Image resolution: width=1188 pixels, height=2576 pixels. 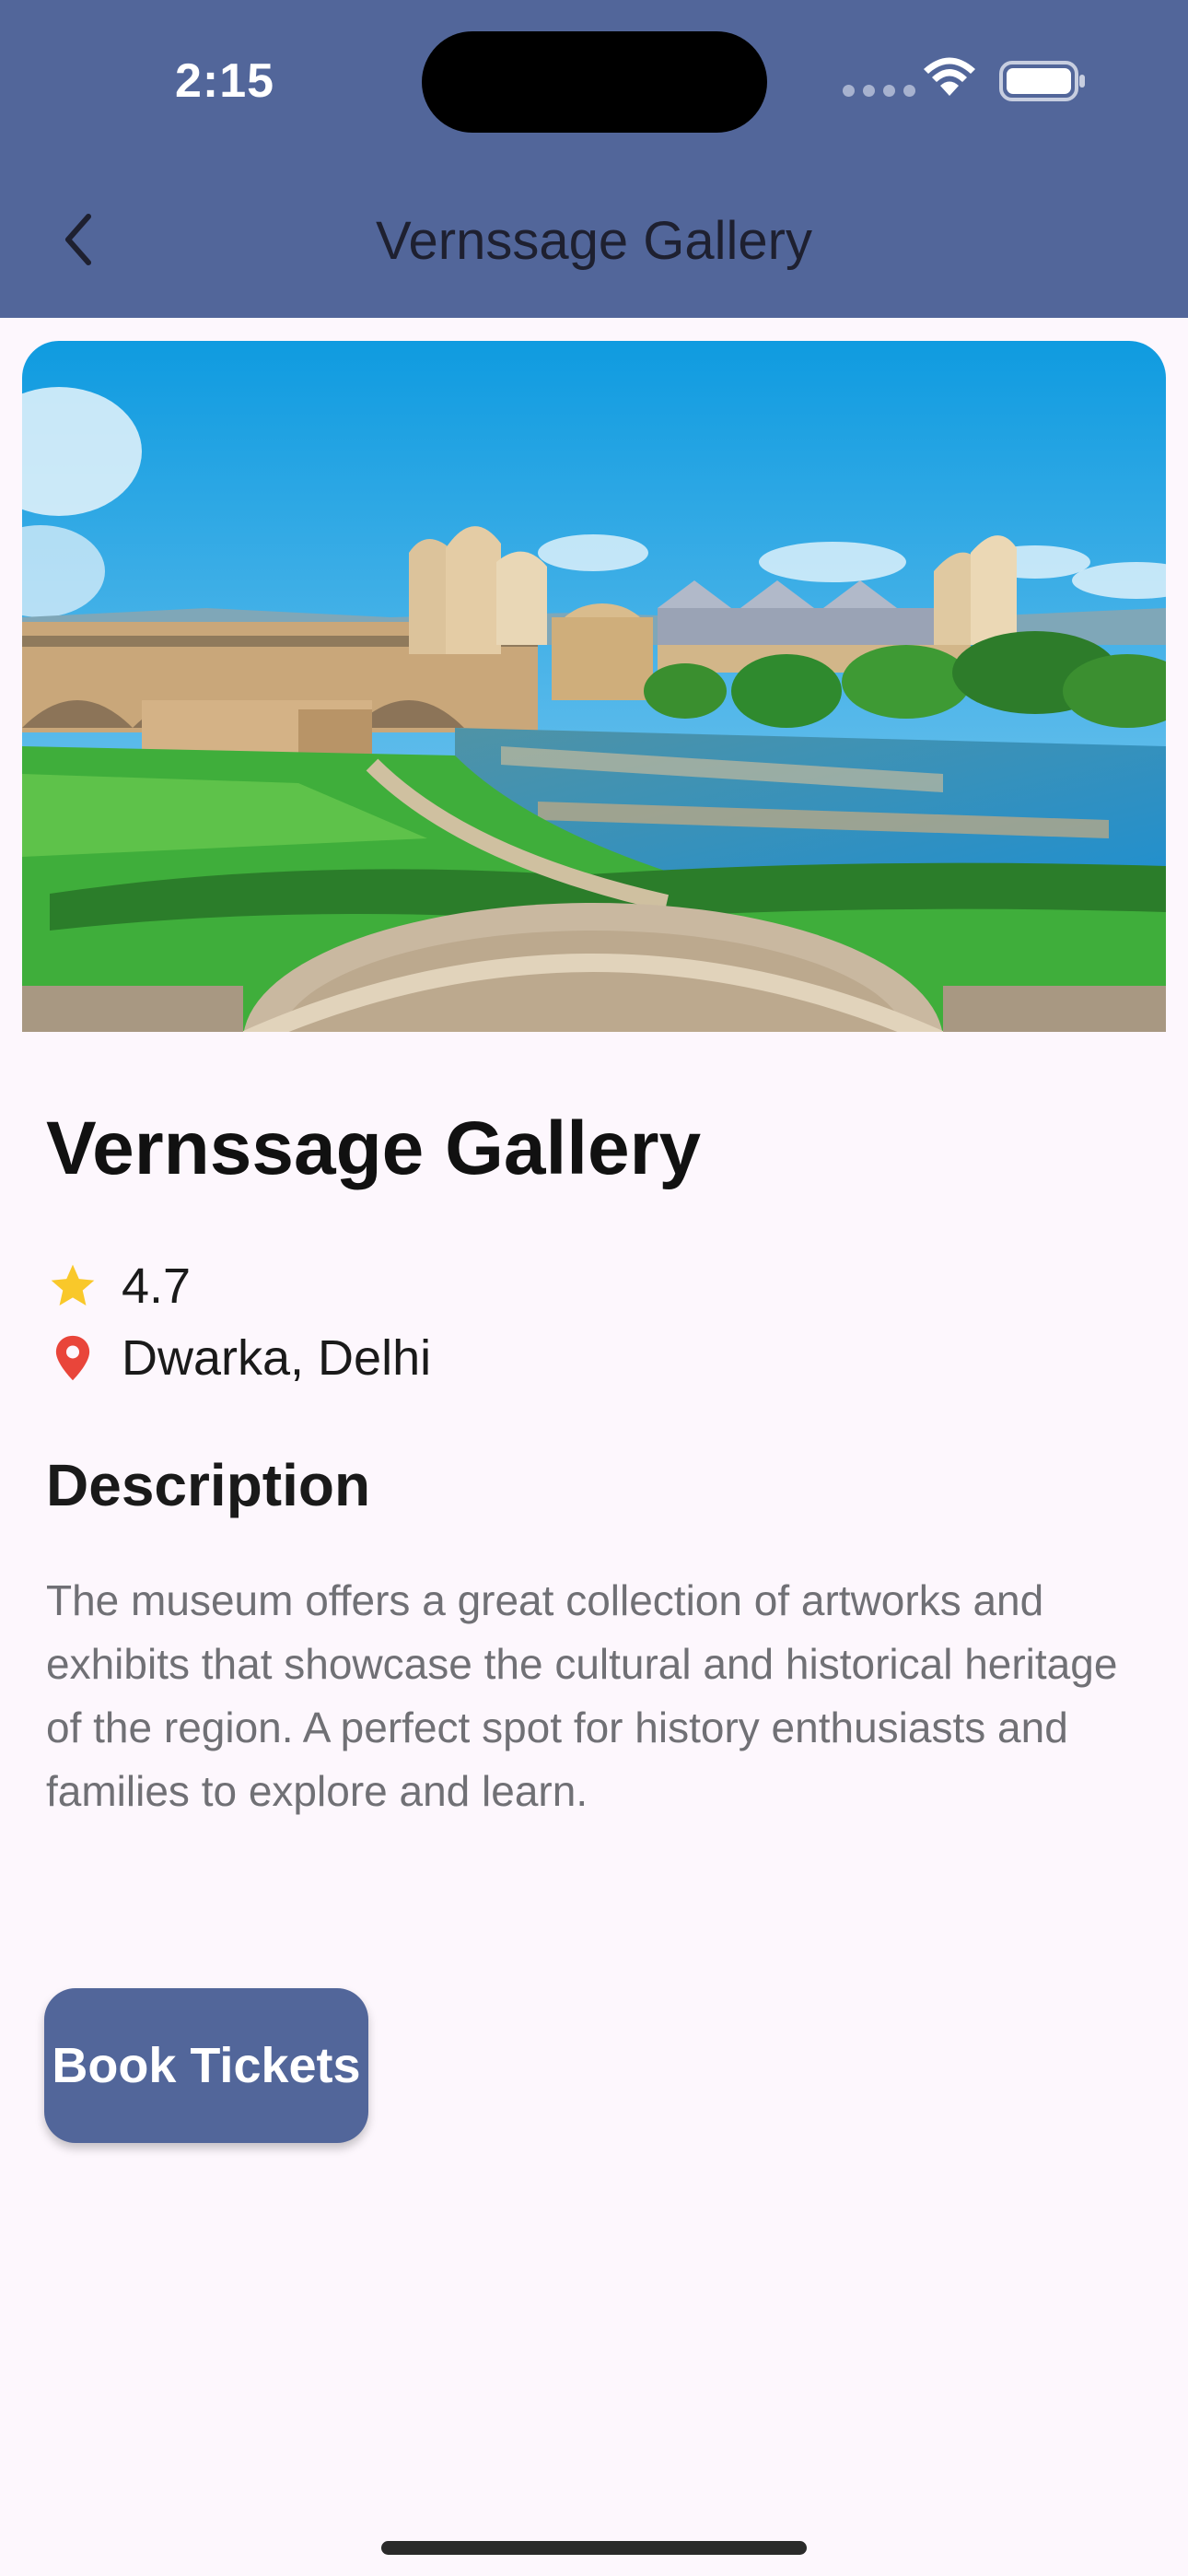 I want to click on place-name: Vernssage Gallery, so click(x=374, y=1148).